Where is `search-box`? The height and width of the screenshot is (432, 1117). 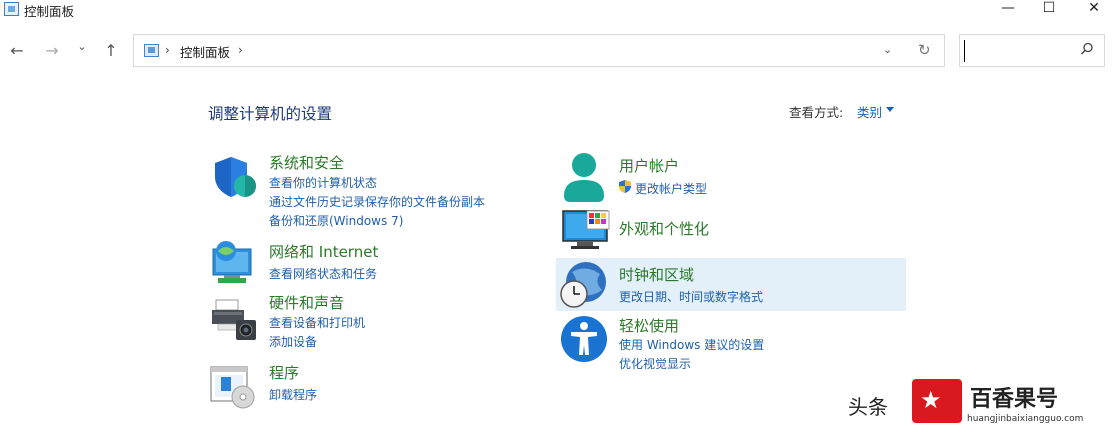 search-box is located at coordinates (1032, 50).